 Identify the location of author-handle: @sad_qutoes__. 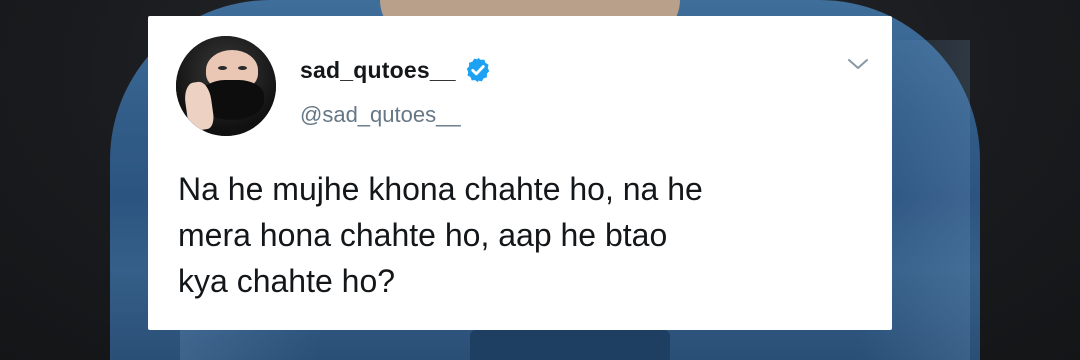
(380, 115).